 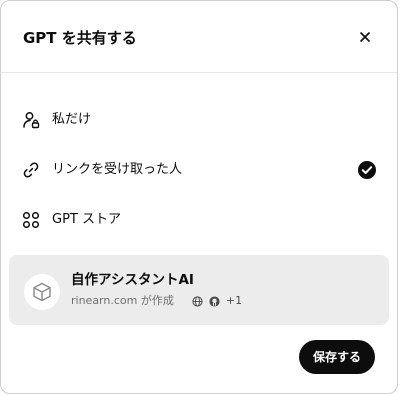 What do you see at coordinates (336, 357) in the screenshot?
I see `save-button: 保存する` at bounding box center [336, 357].